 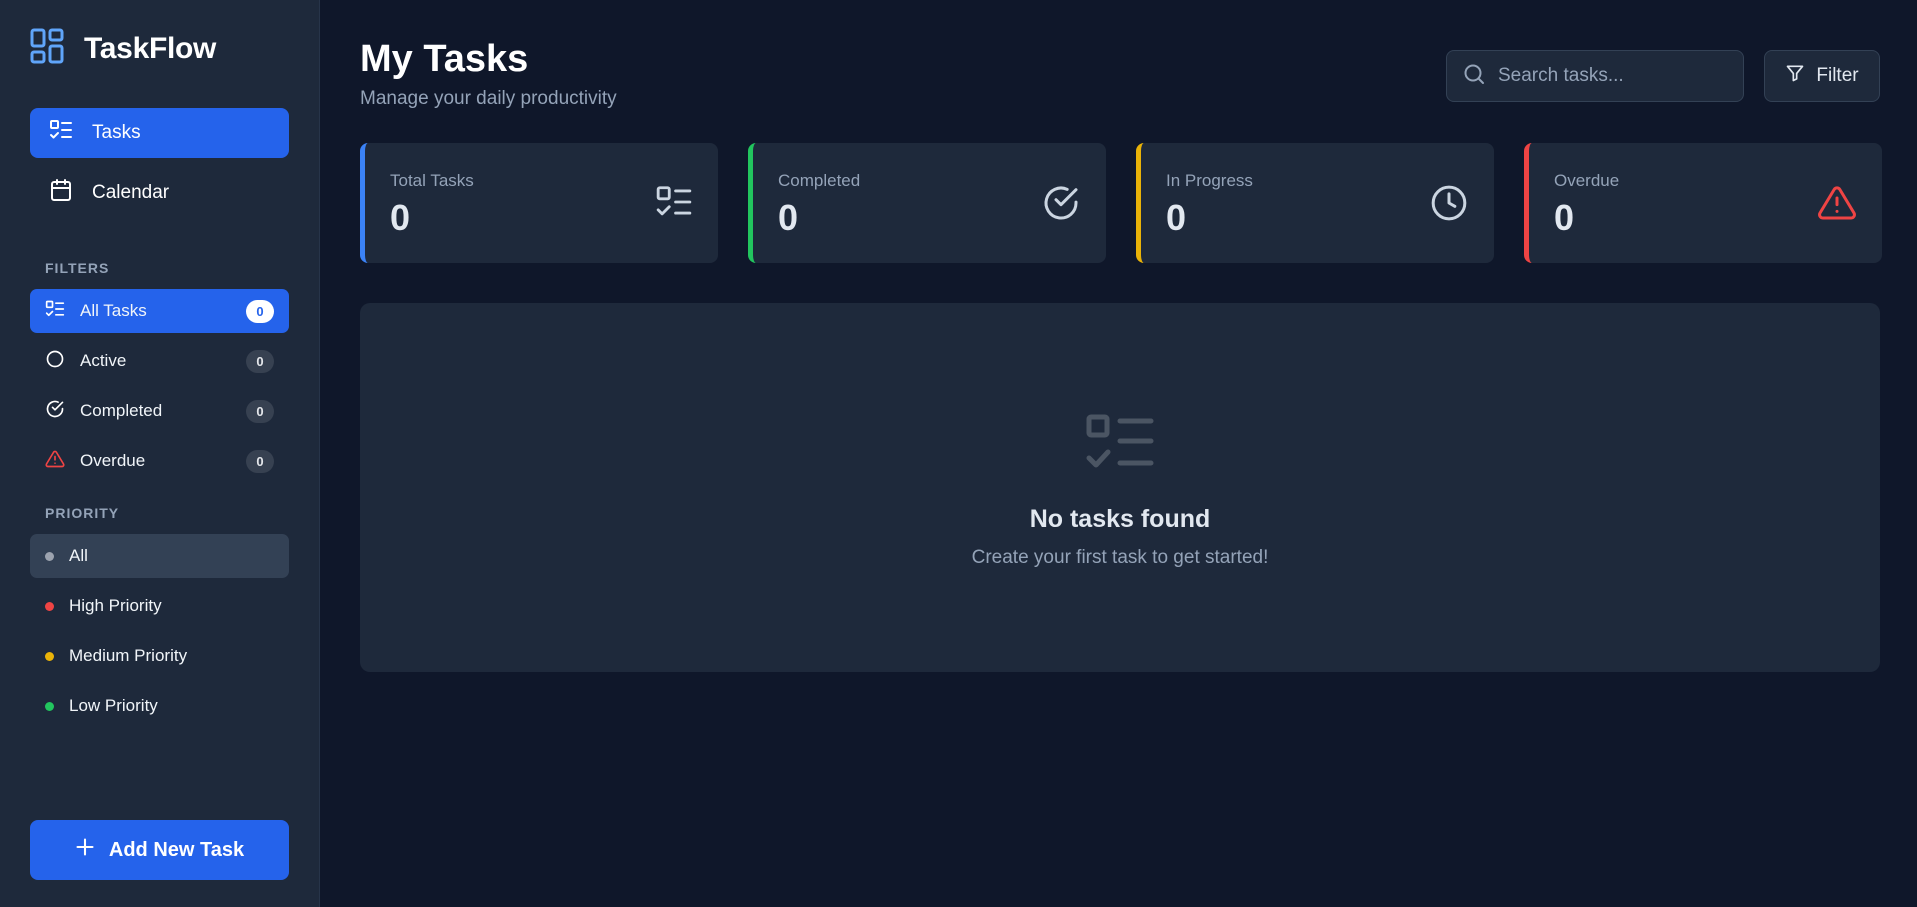 What do you see at coordinates (159, 311) in the screenshot?
I see `filter-all-tasks: All Tasks 0` at bounding box center [159, 311].